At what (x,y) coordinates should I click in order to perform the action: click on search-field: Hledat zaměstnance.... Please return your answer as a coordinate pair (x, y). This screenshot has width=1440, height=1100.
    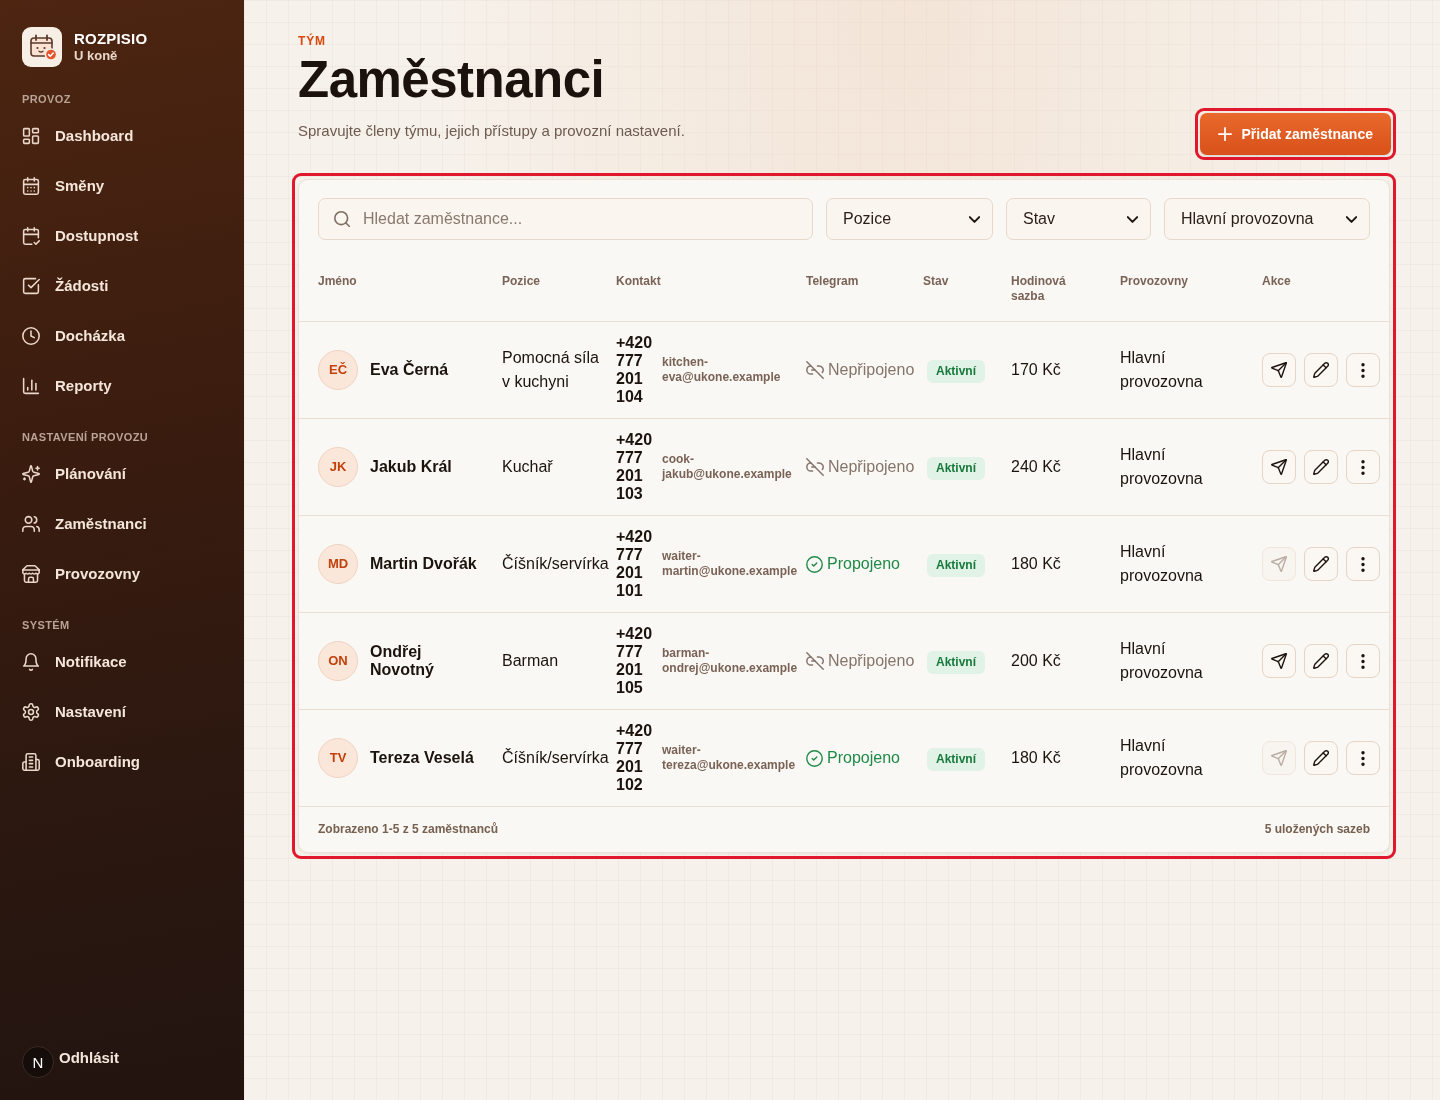
    Looking at the image, I should click on (565, 219).